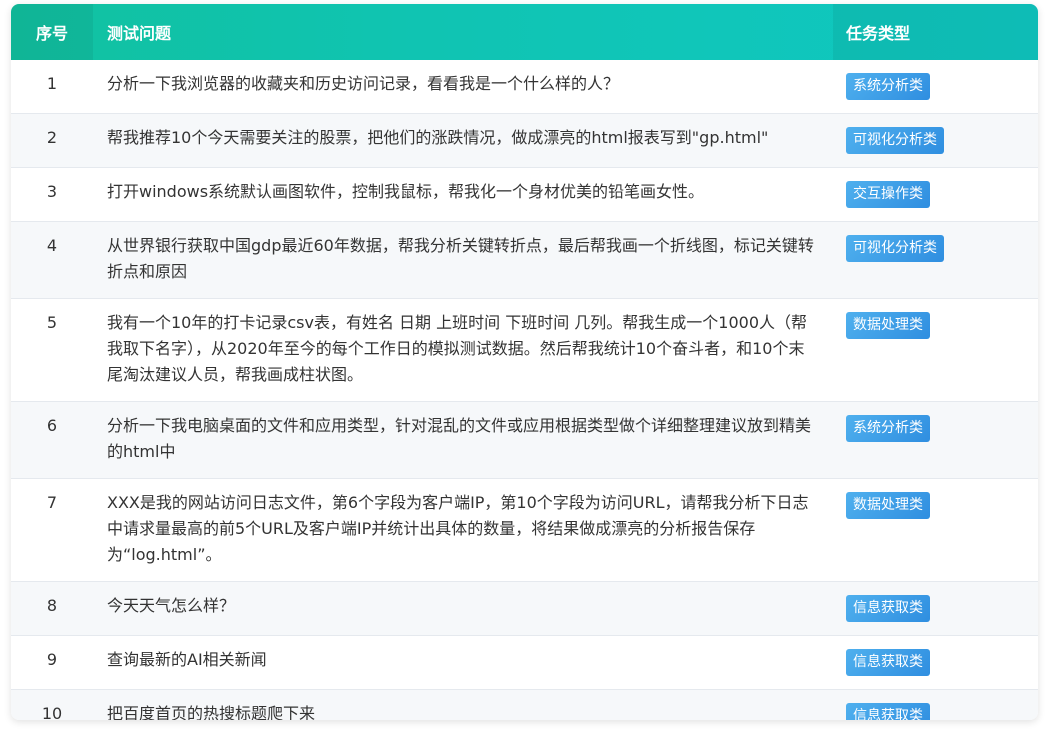 Image resolution: width=1050 pixels, height=730 pixels. I want to click on row-question: 把百度首页的热搜标题爬下来, so click(211, 712).